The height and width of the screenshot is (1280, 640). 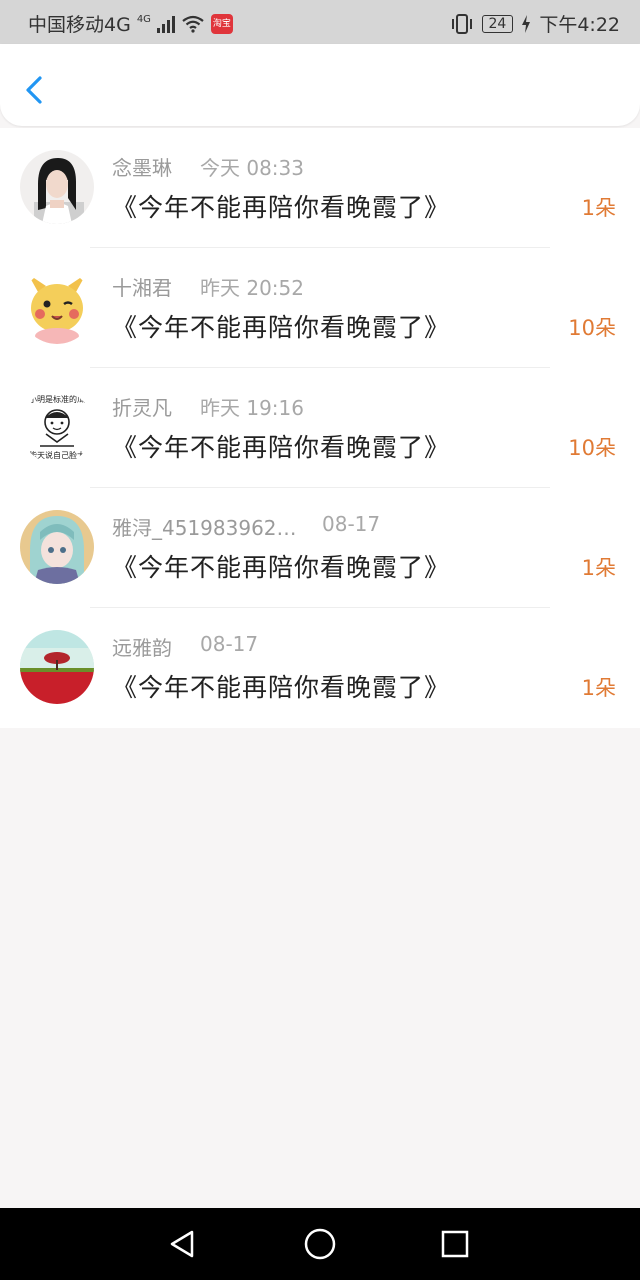 What do you see at coordinates (34, 90) in the screenshot?
I see `chevron-left-icon` at bounding box center [34, 90].